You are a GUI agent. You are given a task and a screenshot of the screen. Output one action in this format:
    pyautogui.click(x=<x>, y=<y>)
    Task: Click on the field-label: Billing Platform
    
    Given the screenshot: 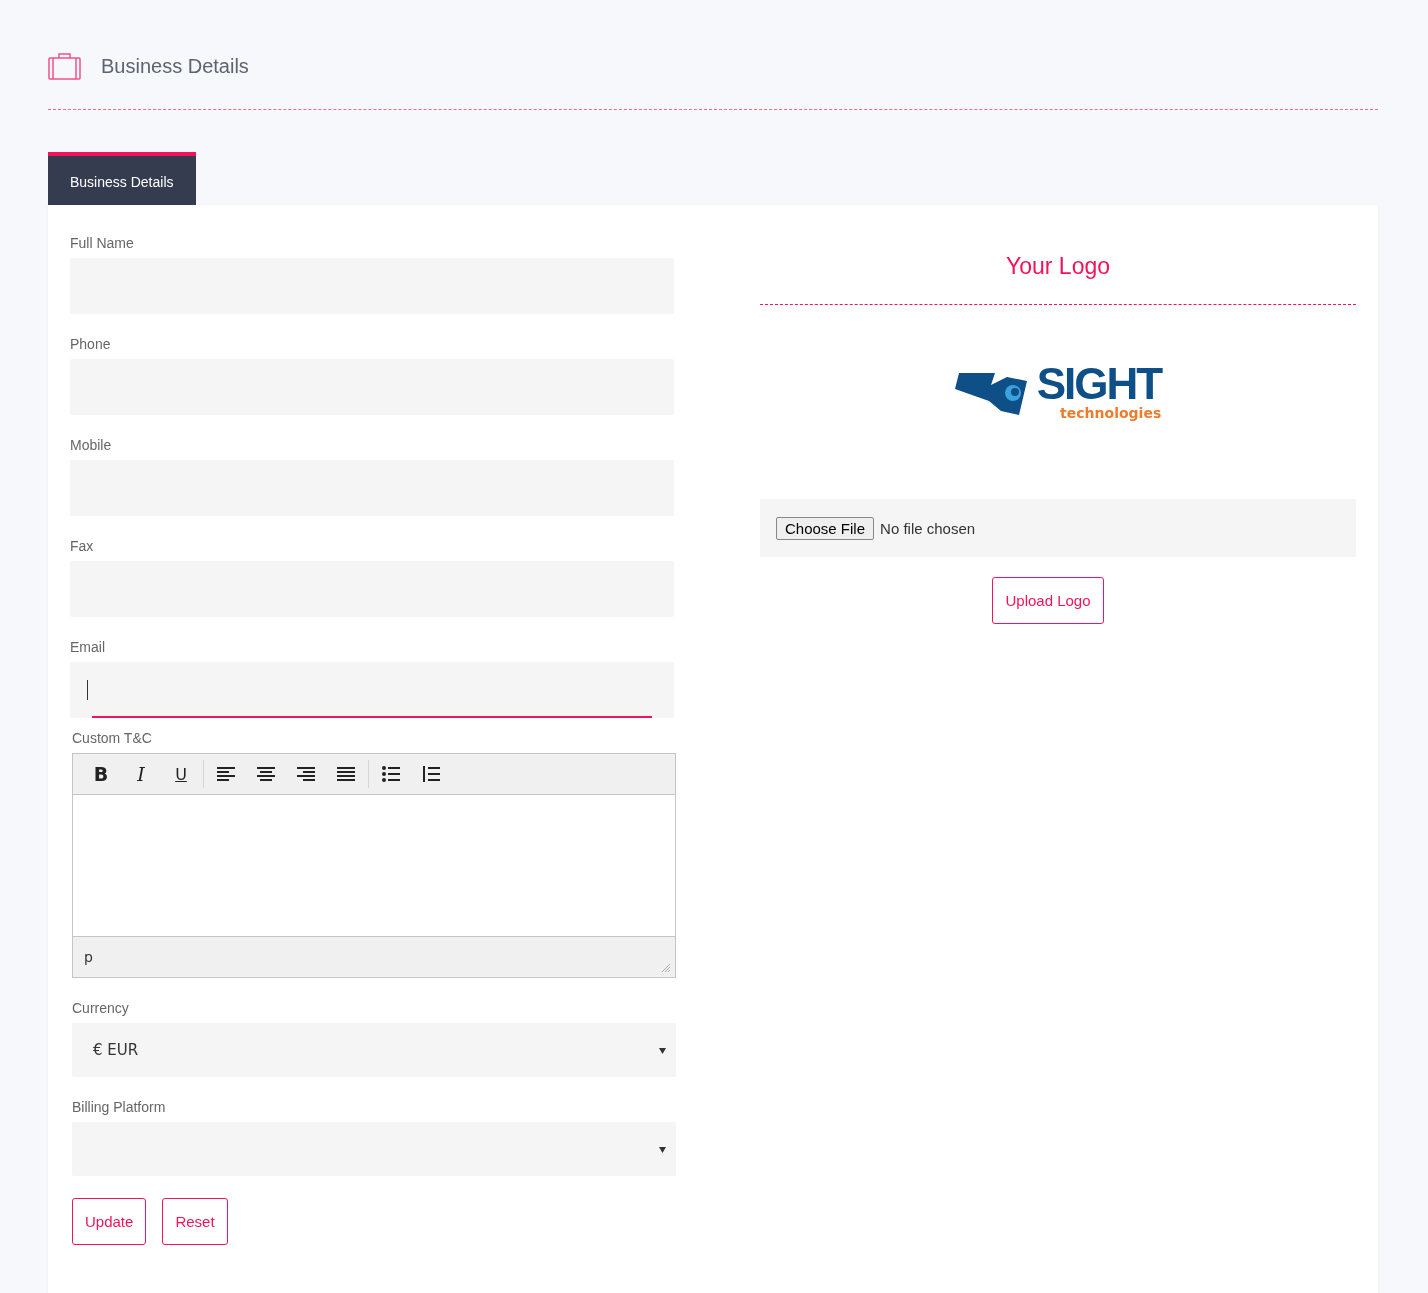 What is the action you would take?
    pyautogui.click(x=119, y=1107)
    